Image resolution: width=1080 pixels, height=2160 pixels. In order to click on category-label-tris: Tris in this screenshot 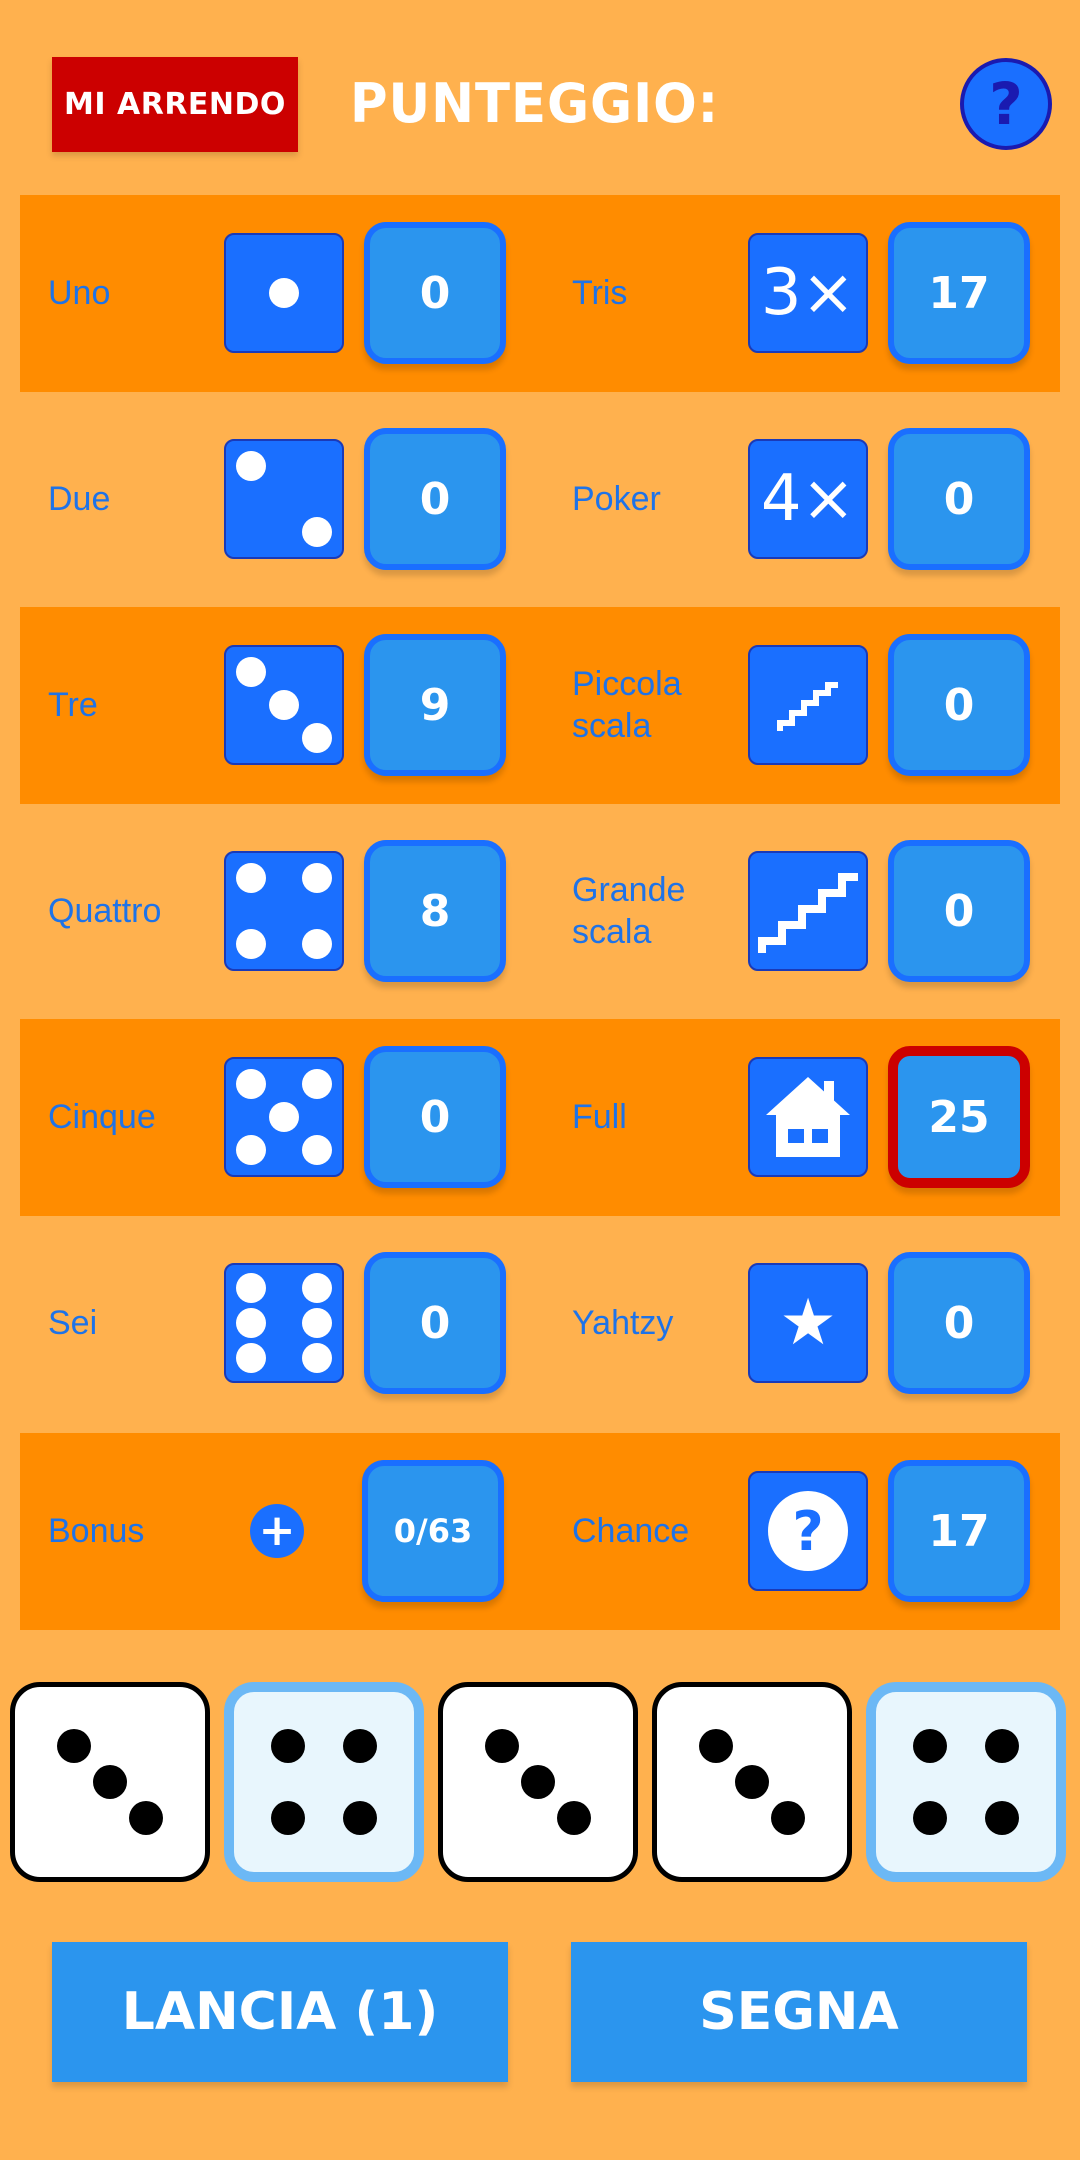, I will do `click(600, 293)`.